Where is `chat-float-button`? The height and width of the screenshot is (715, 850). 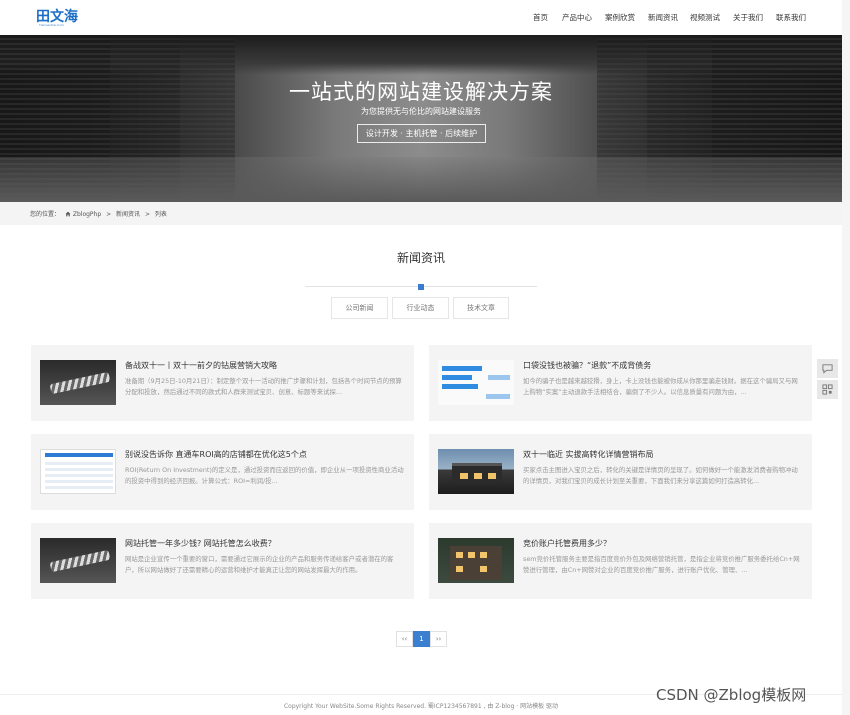 chat-float-button is located at coordinates (827, 368).